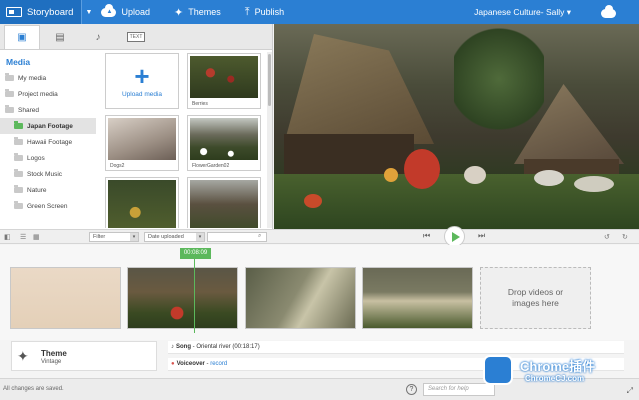 The width and height of the screenshot is (639, 400). I want to click on watermark-line2: ChromeCJ.com, so click(555, 378).